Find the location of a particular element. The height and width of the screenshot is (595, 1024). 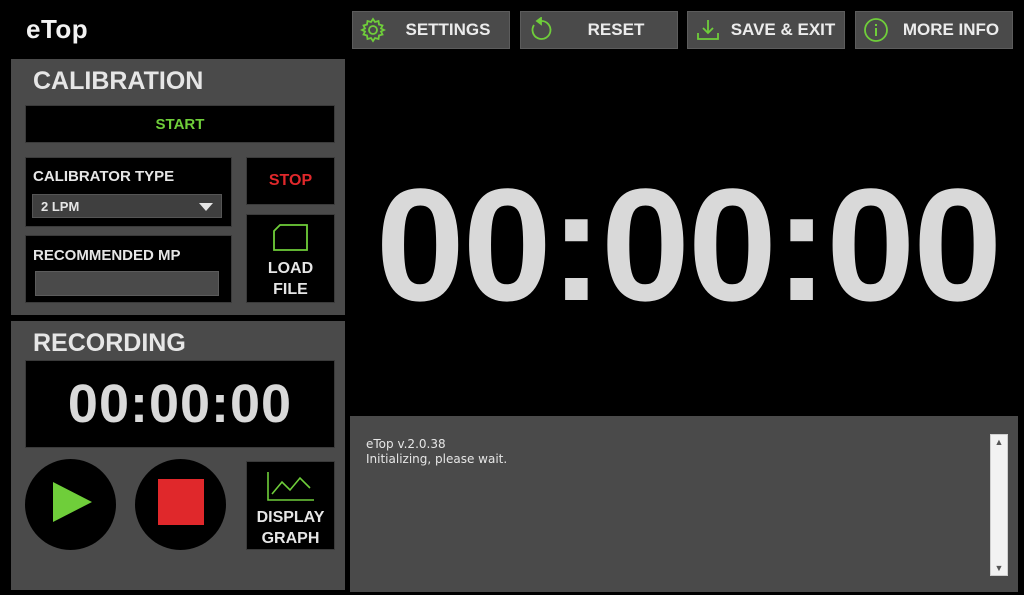

file-icon is located at coordinates (291, 240).